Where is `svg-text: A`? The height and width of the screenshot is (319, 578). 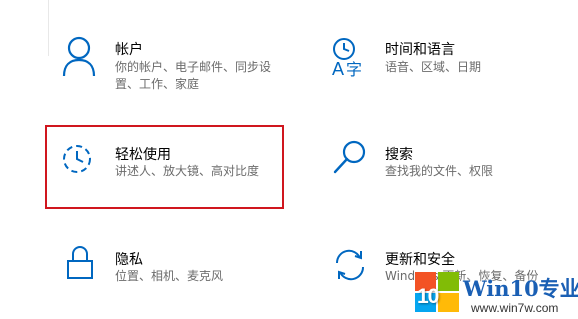 svg-text: A is located at coordinates (338, 69).